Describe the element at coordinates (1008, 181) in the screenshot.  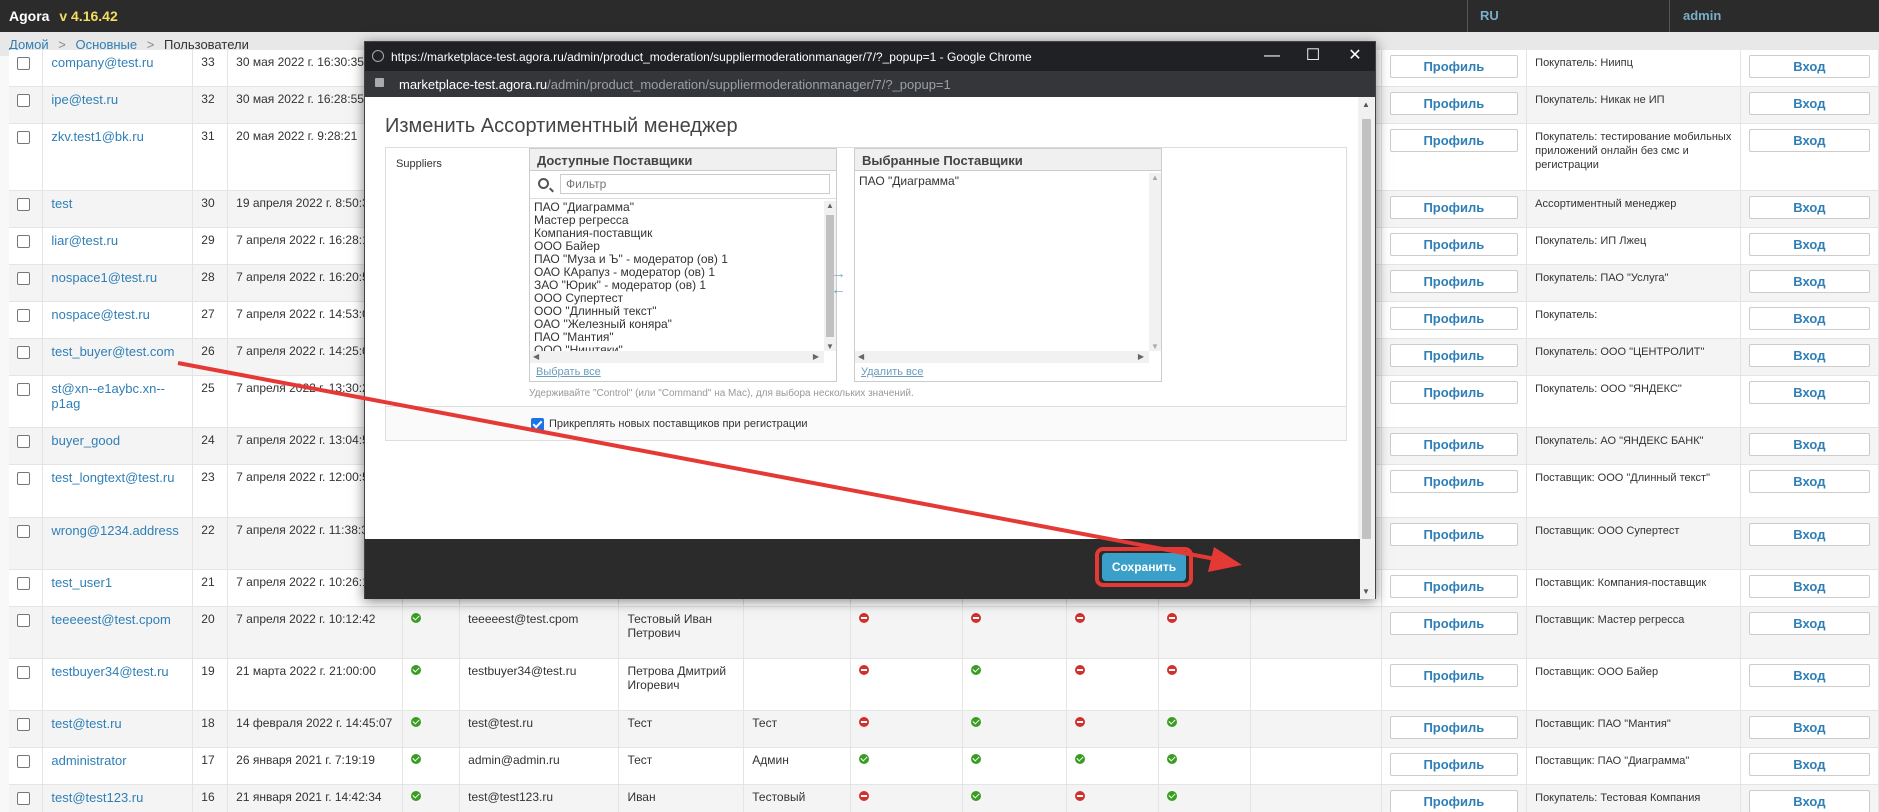
I see `chosen-supplier-option: ПАО "Диаграмма"` at that location.